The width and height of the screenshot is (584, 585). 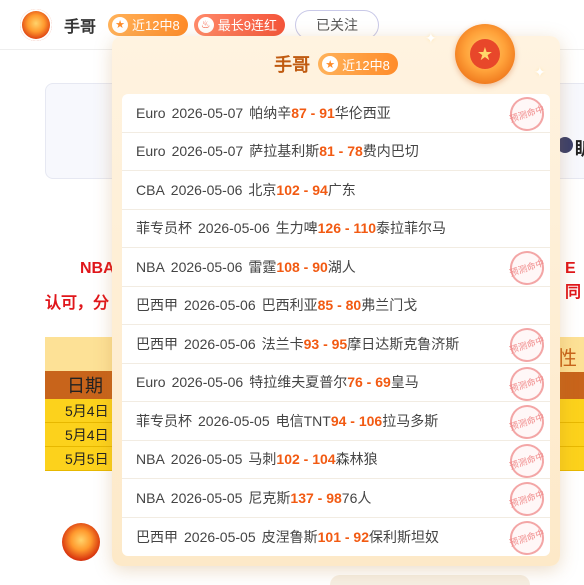 I want to click on popup-header: 手哥 ★ 近12中8, so click(x=336, y=64).